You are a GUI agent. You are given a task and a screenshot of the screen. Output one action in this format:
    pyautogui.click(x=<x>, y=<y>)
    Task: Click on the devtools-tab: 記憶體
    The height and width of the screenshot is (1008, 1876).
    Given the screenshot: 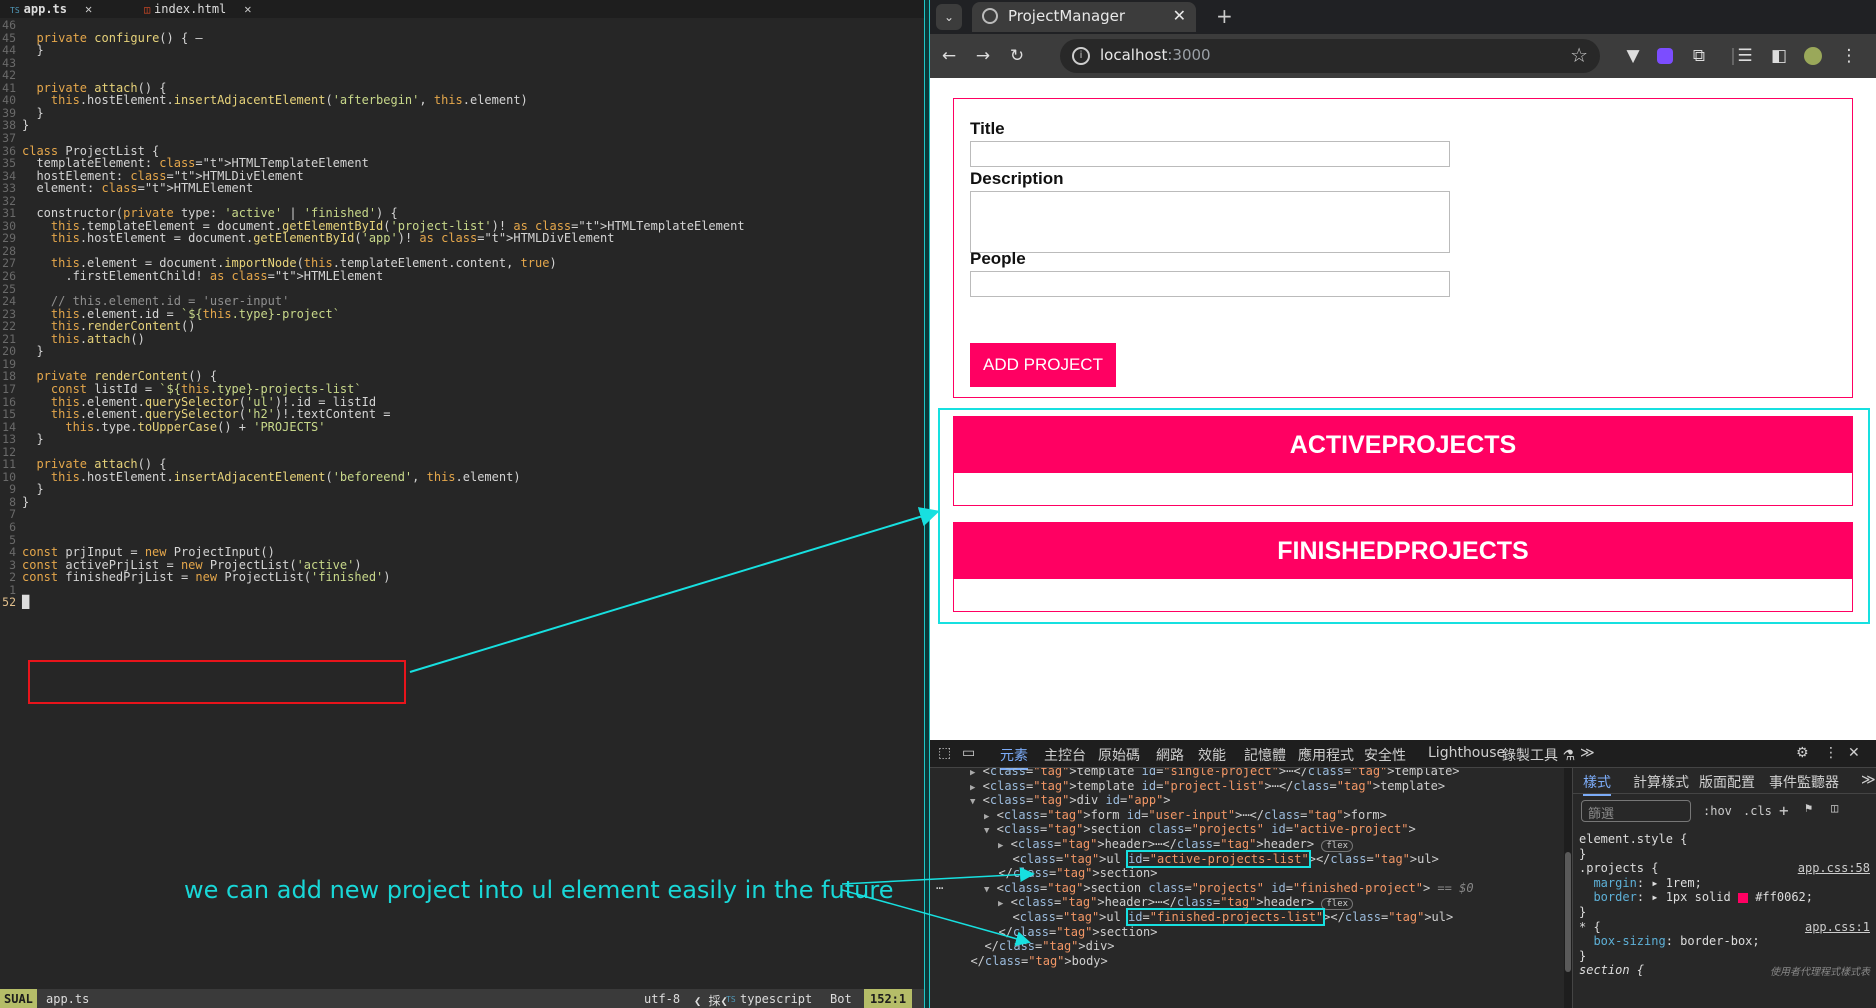 What is the action you would take?
    pyautogui.click(x=1265, y=755)
    